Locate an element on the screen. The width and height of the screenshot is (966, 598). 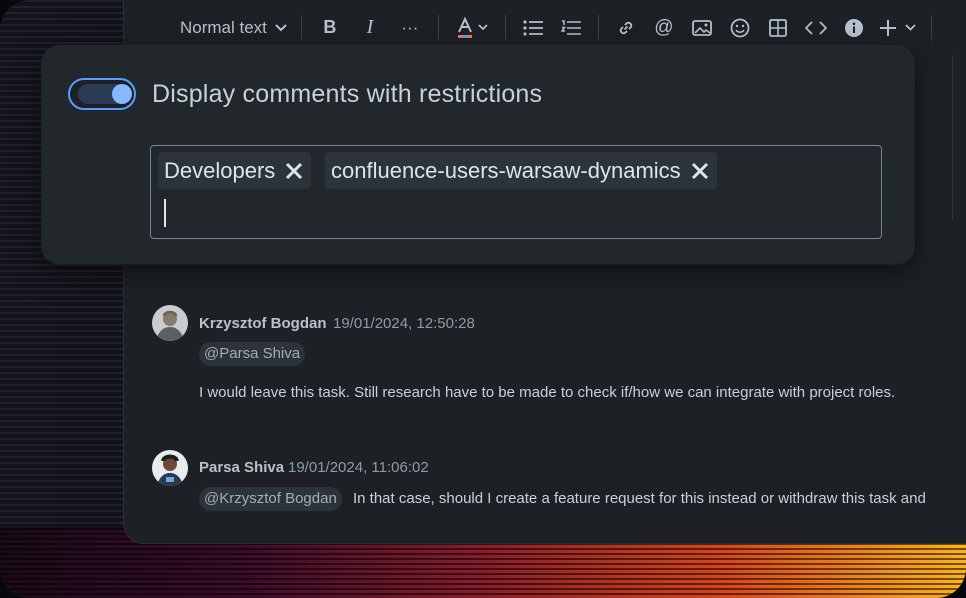
text-color-button is located at coordinates (472, 28).